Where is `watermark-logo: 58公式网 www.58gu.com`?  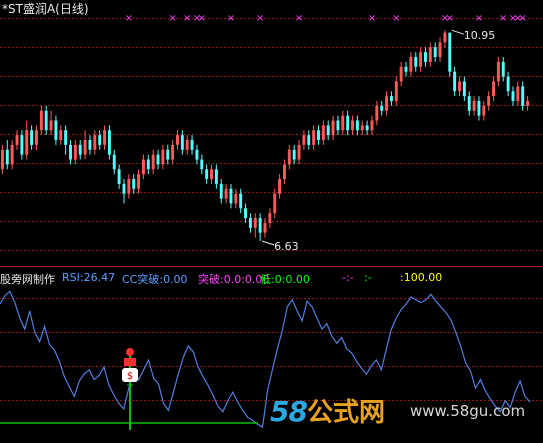
watermark-logo: 58公式网 www.58gu.com is located at coordinates (397, 410).